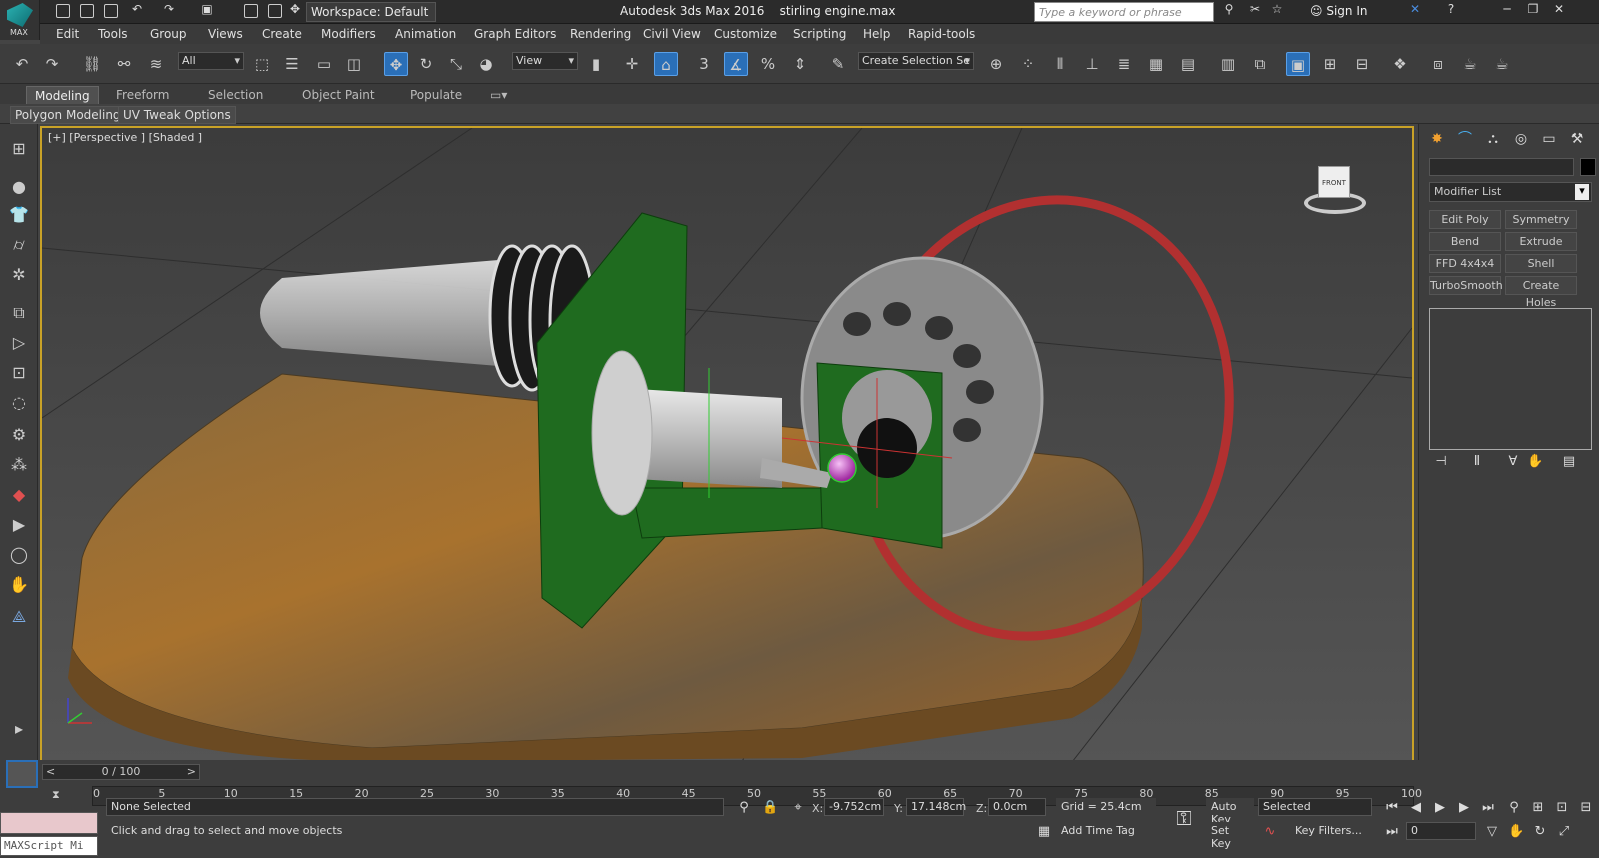 The height and width of the screenshot is (858, 1599). Describe the element at coordinates (52, 64) in the screenshot. I see `redo-icon: ↷` at that location.